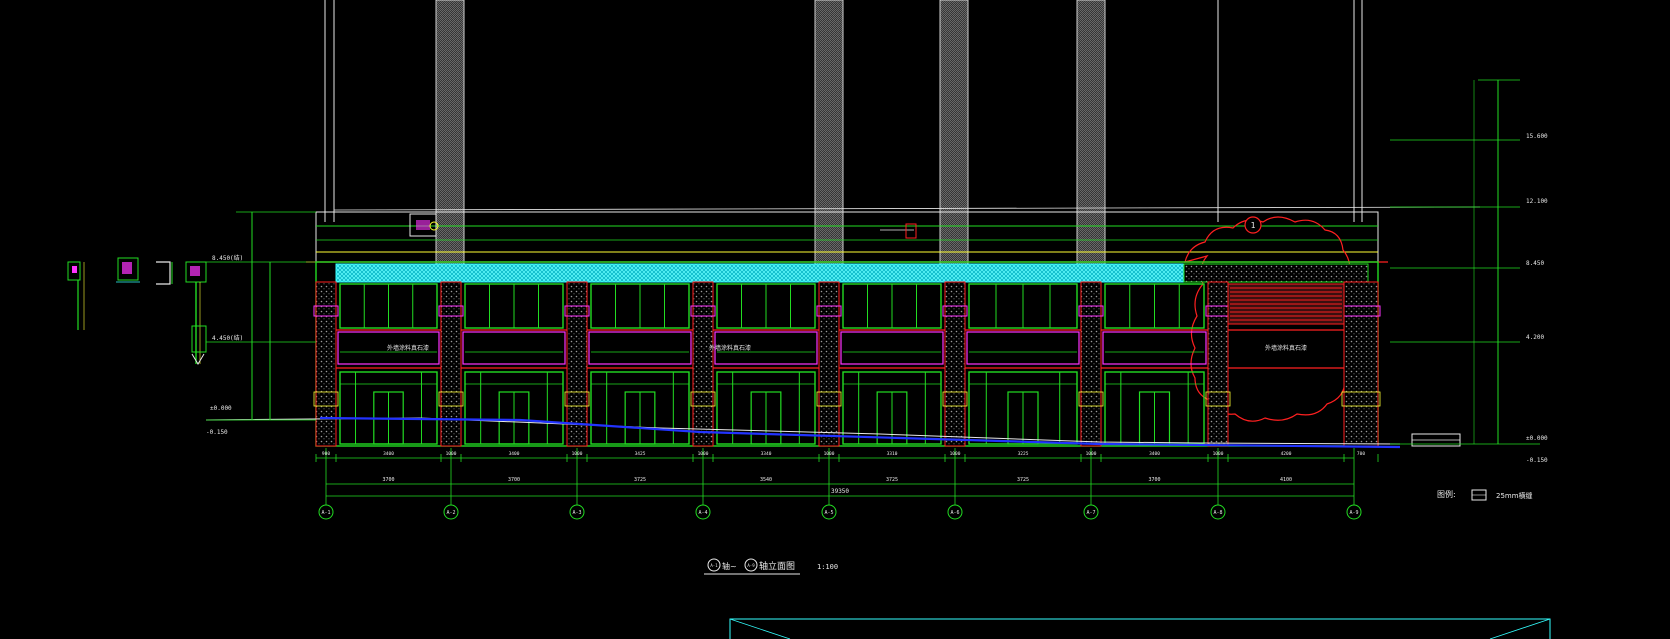  I want to click on sub-dimension: 3310, so click(892, 454).